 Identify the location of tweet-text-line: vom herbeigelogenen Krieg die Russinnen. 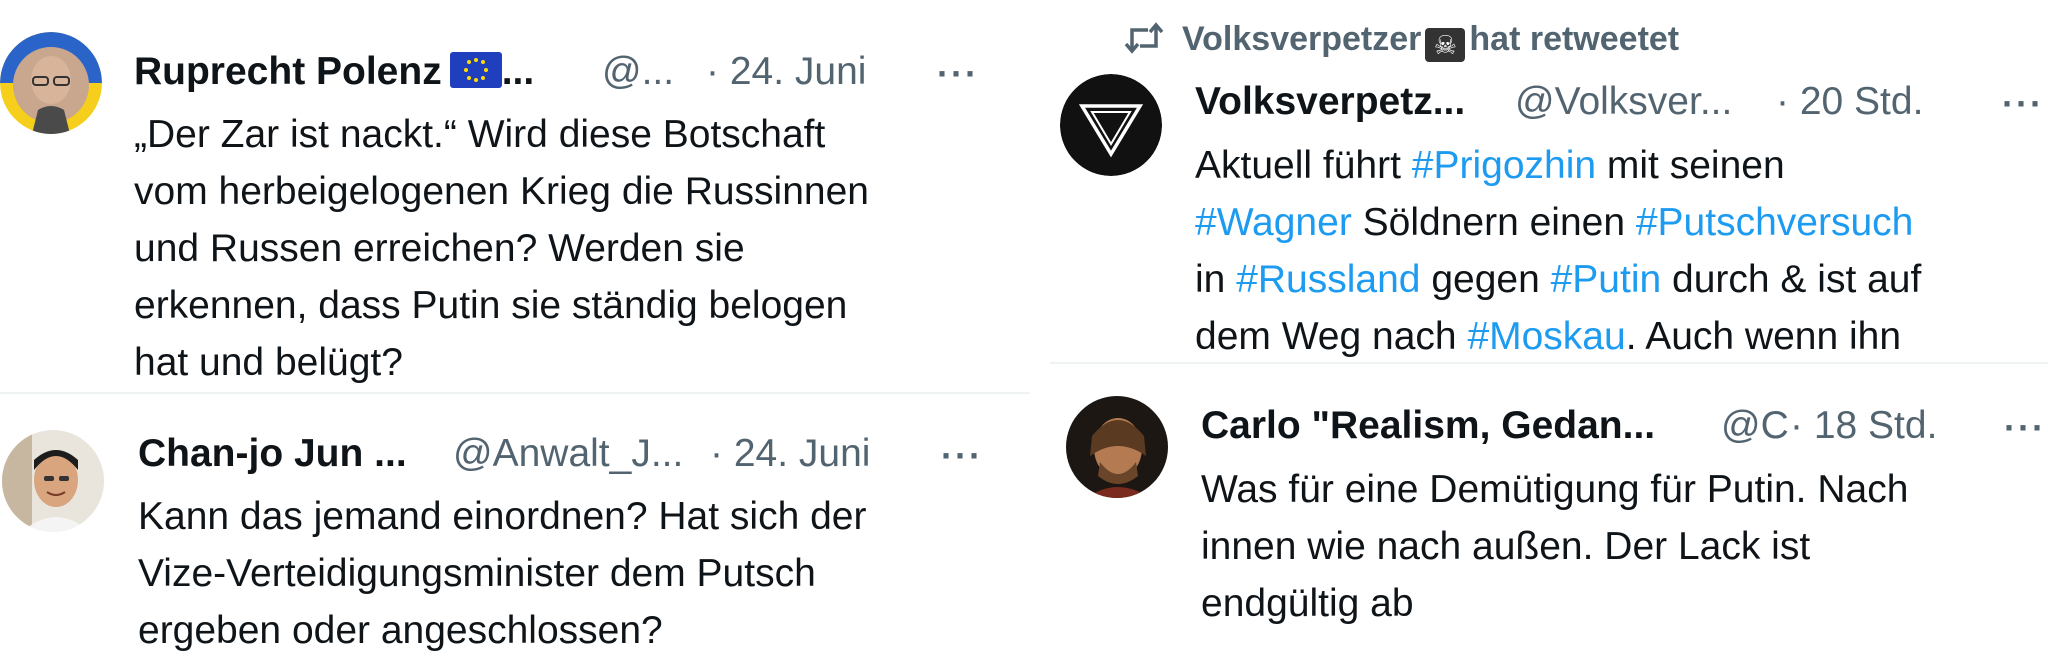
(501, 191).